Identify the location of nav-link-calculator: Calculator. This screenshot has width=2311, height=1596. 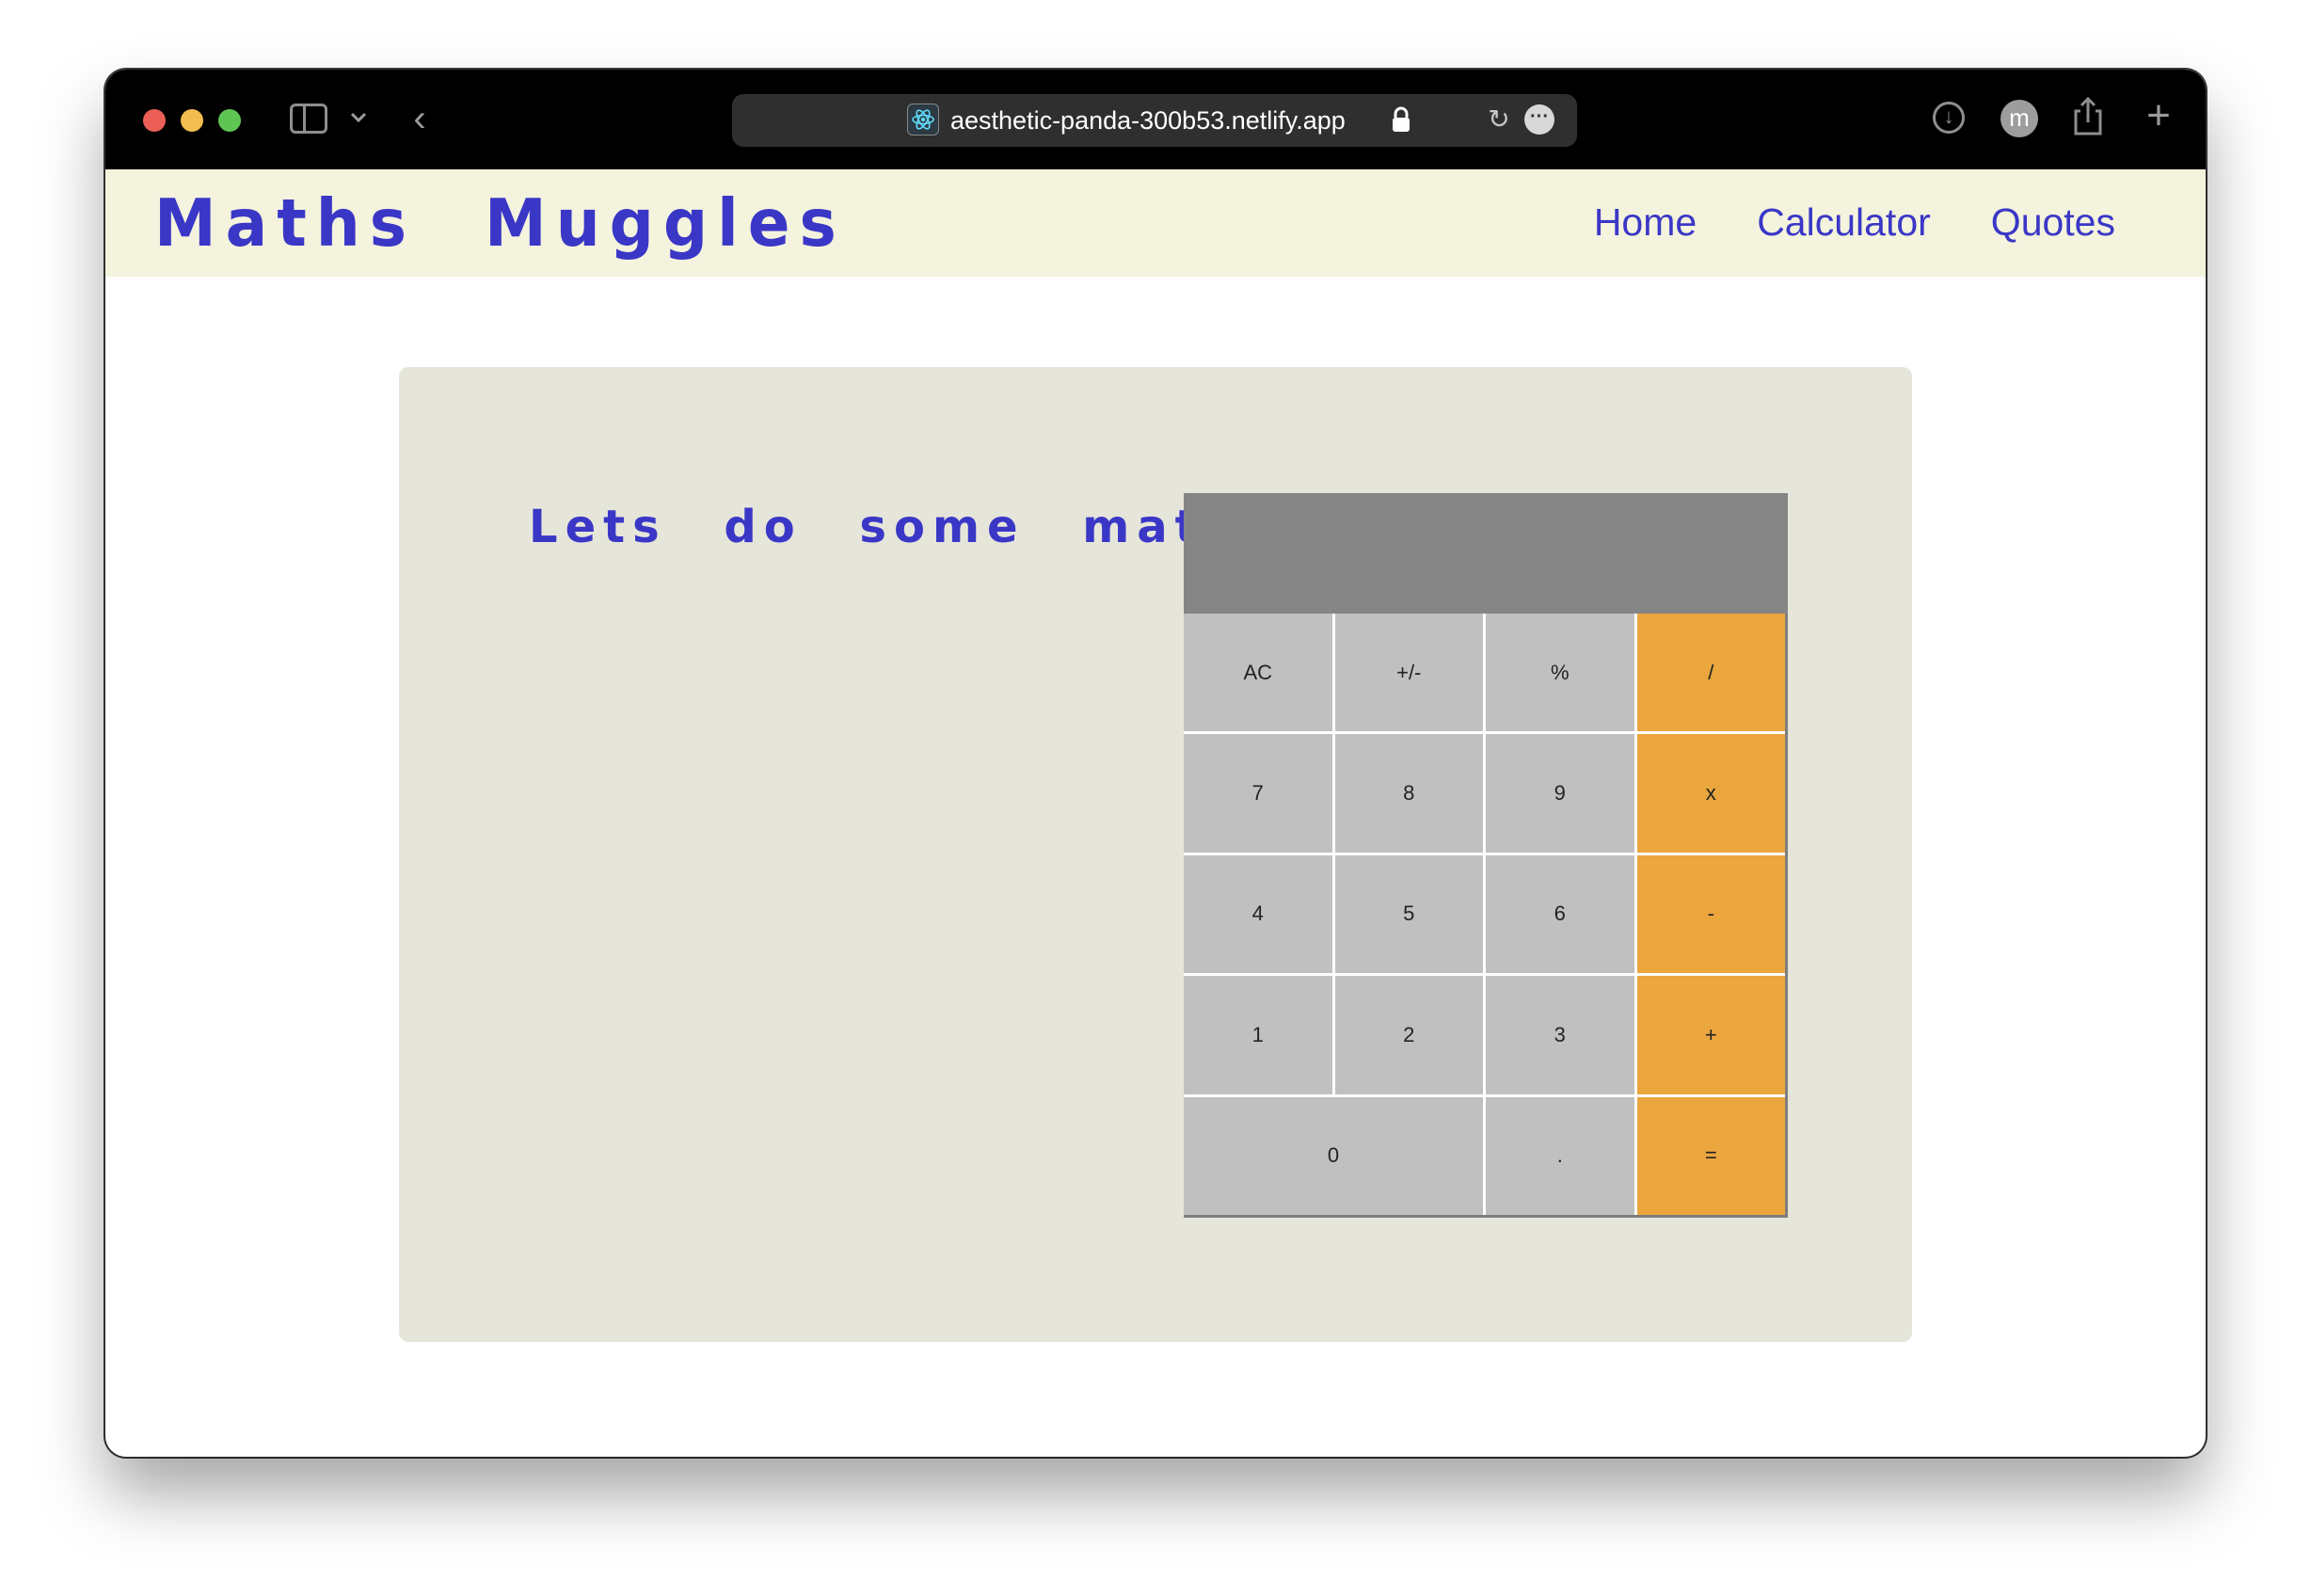
(1844, 222).